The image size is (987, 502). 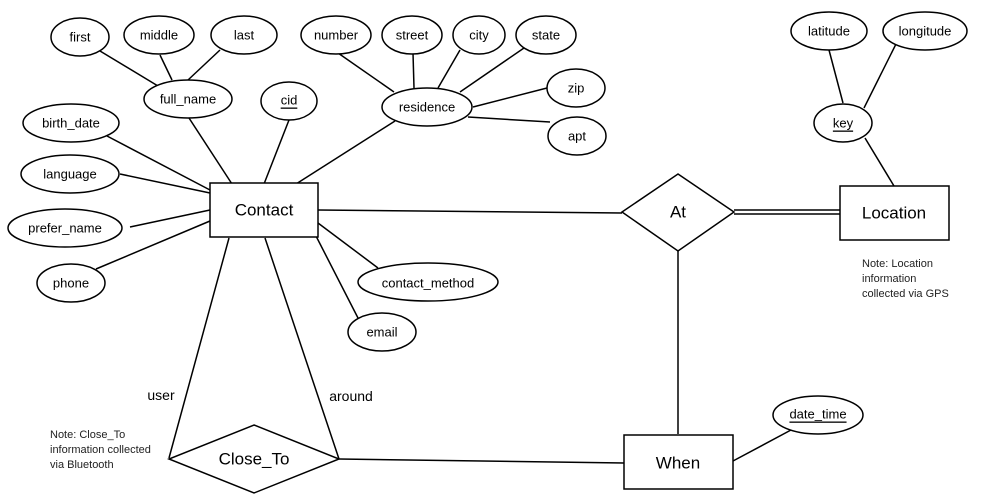 I want to click on entity-contact: Contact, so click(x=264, y=210).